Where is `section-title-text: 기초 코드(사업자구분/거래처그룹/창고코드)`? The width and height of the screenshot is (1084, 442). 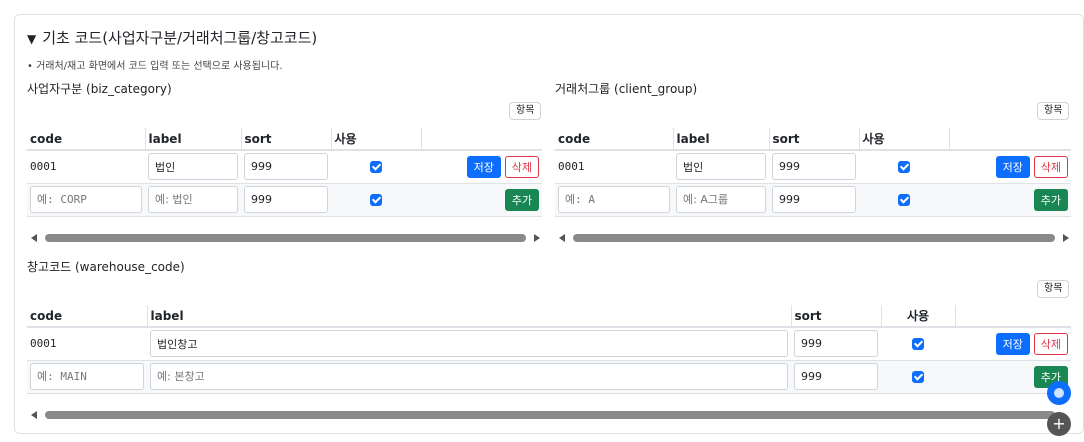
section-title-text: 기초 코드(사업자구분/거래처그룹/창고코드) is located at coordinates (180, 38).